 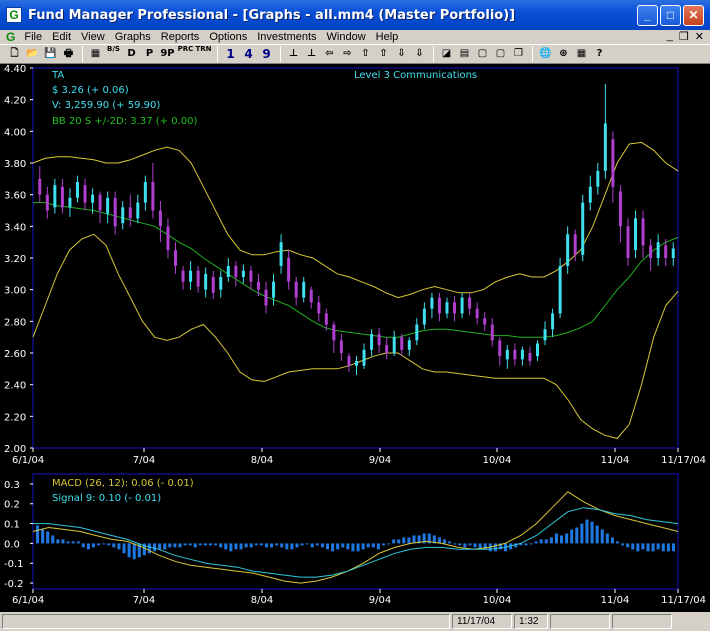 What do you see at coordinates (248, 54) in the screenshot?
I see `four-button: 4` at bounding box center [248, 54].